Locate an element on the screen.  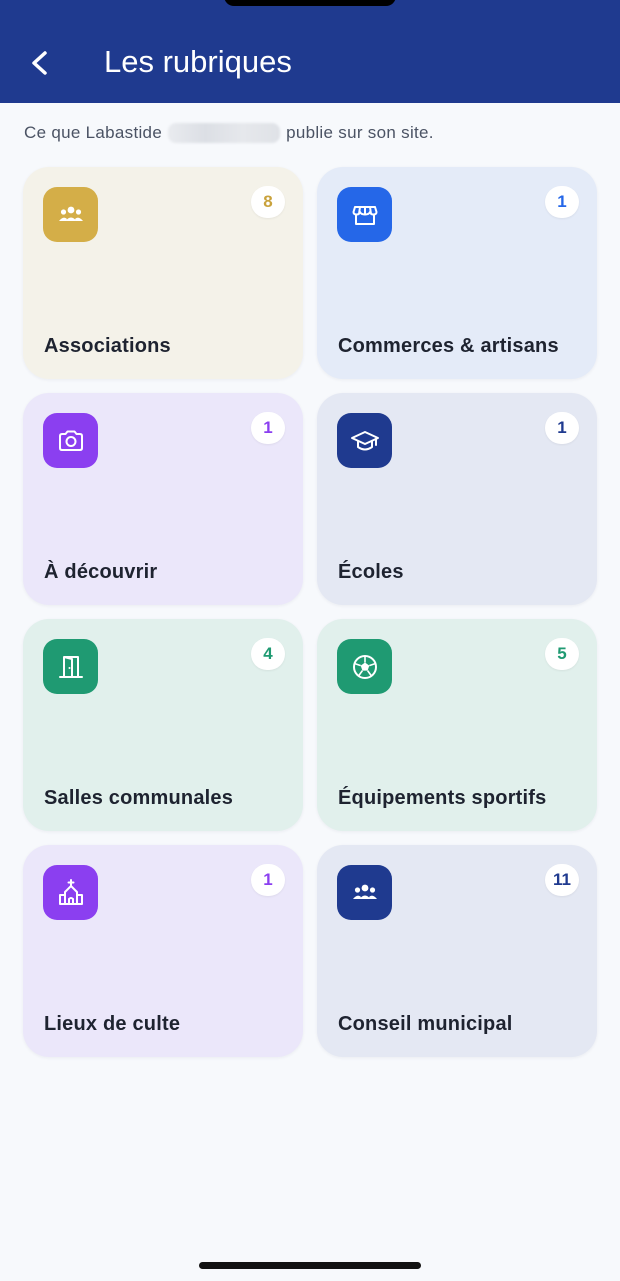
app-header: Les rubriques is located at coordinates (310, 61).